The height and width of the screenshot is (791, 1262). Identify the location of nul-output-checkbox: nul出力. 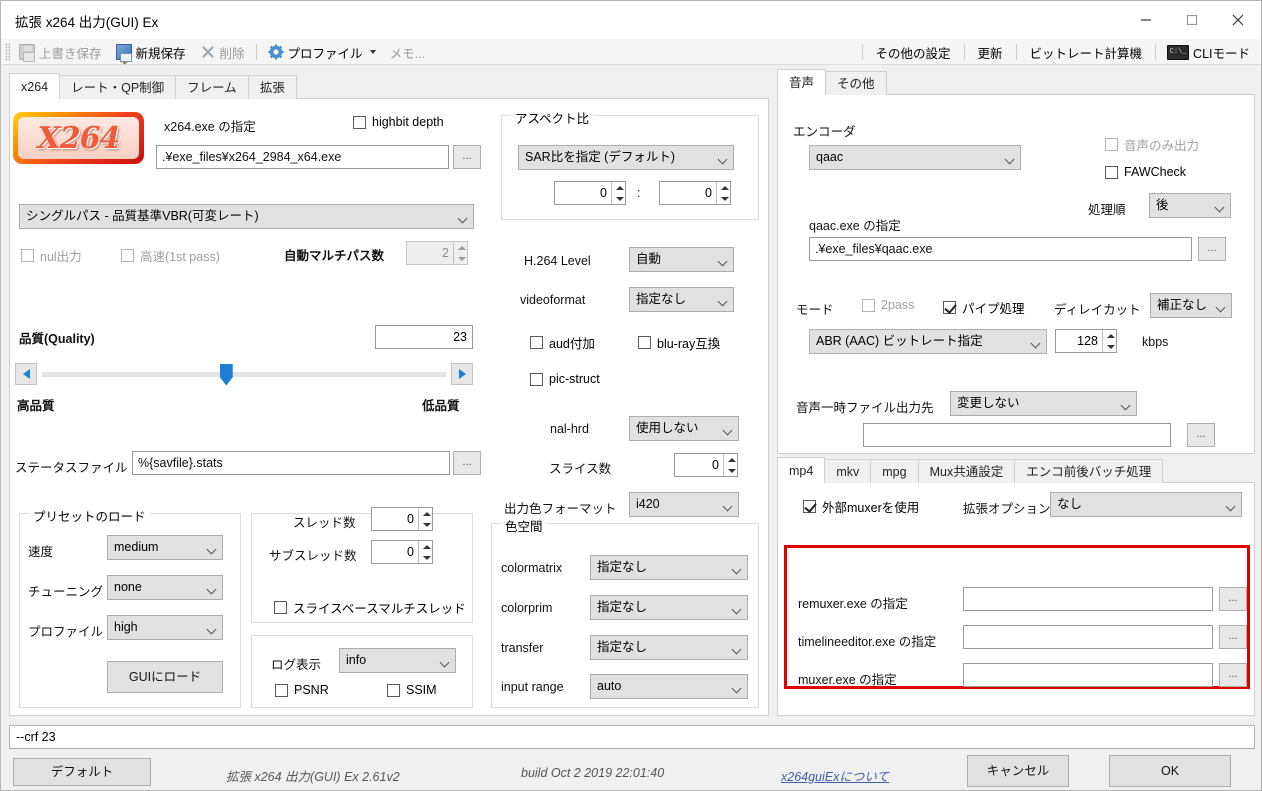
(51, 255).